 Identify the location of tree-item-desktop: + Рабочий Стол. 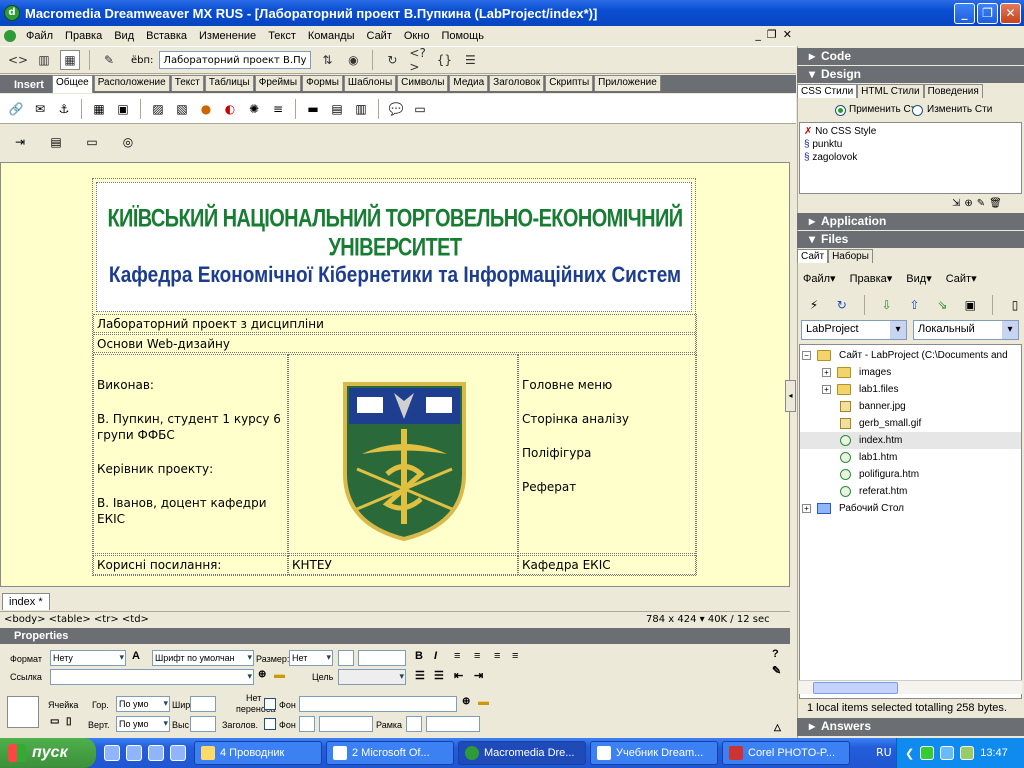
(853, 508).